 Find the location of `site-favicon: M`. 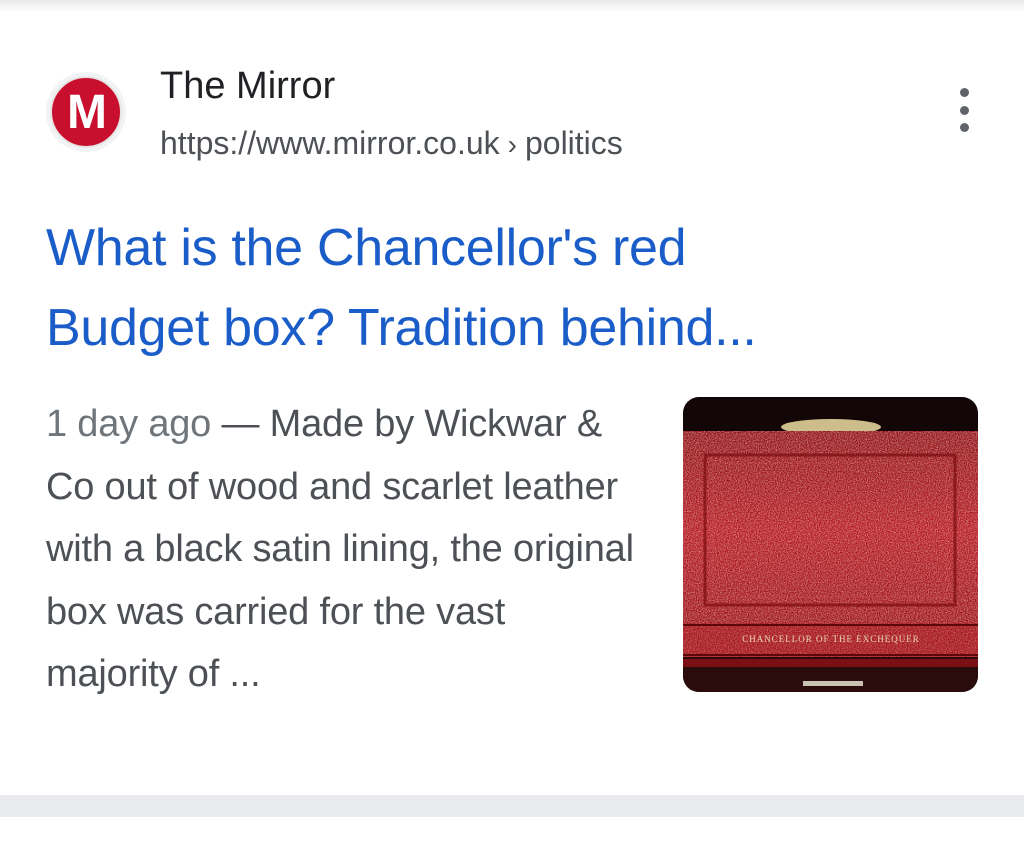

site-favicon: M is located at coordinates (86, 112).